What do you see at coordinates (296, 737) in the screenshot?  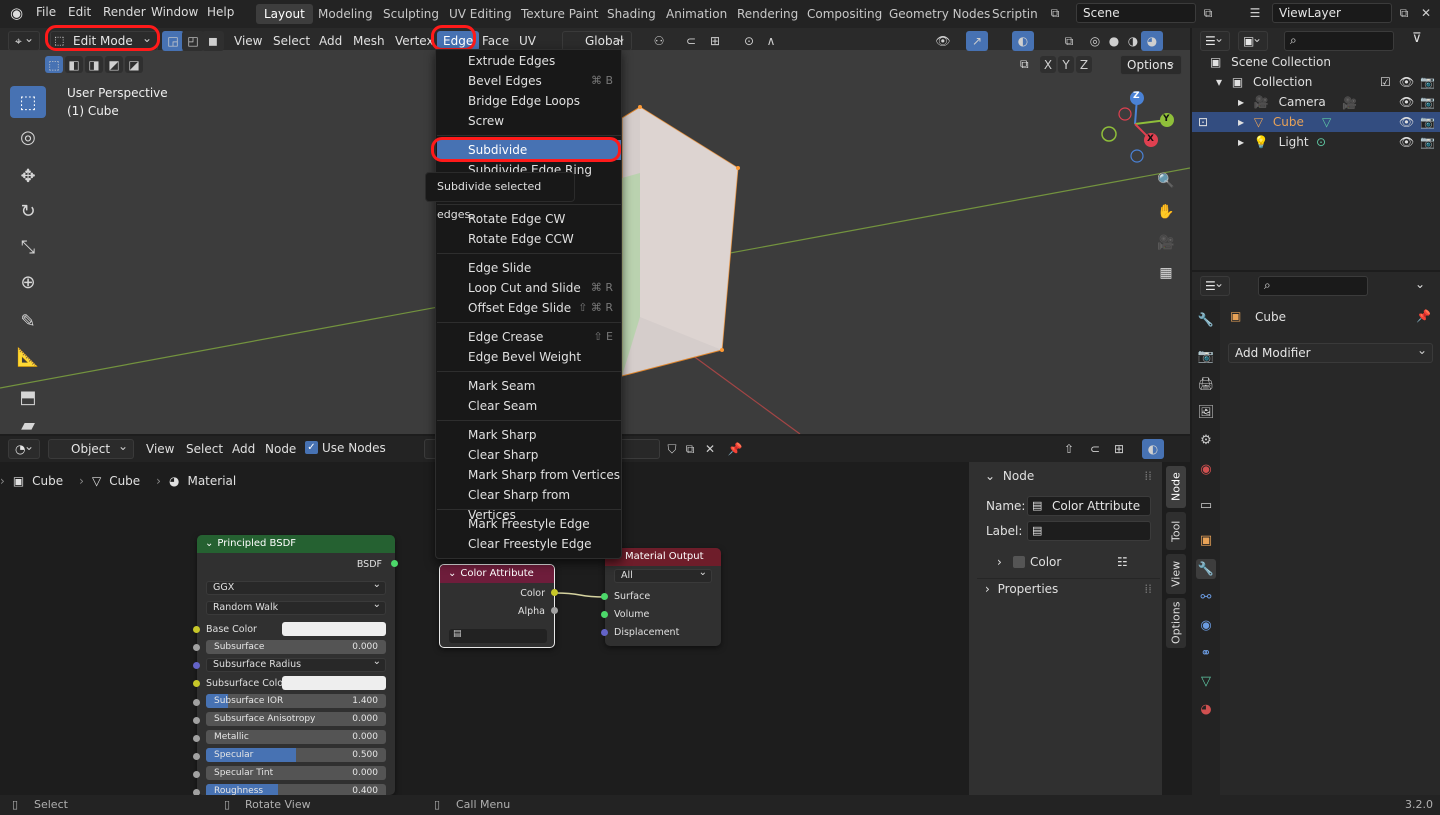 I see `slider-metallic: Metallic 0.000` at bounding box center [296, 737].